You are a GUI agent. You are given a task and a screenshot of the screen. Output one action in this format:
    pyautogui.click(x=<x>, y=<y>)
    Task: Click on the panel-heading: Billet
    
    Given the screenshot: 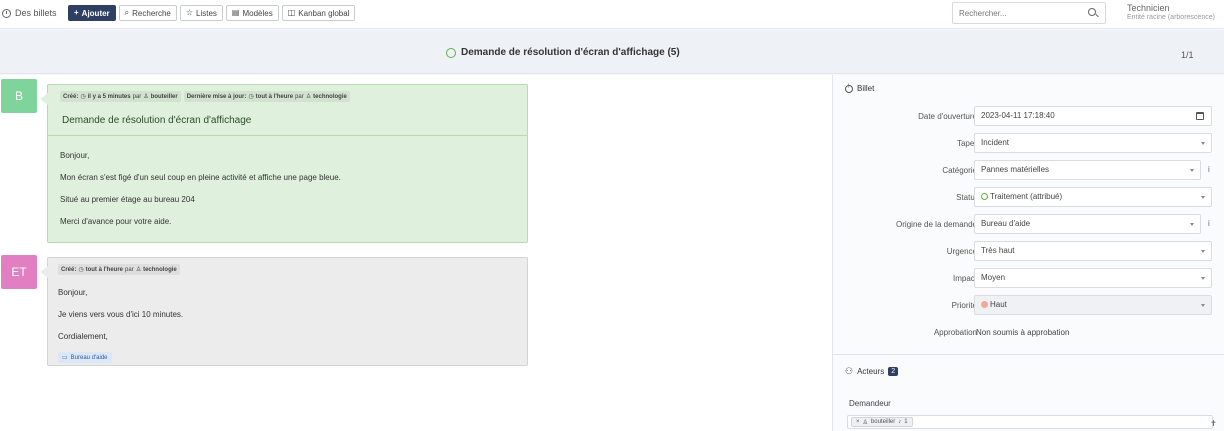 What is the action you would take?
    pyautogui.click(x=859, y=88)
    